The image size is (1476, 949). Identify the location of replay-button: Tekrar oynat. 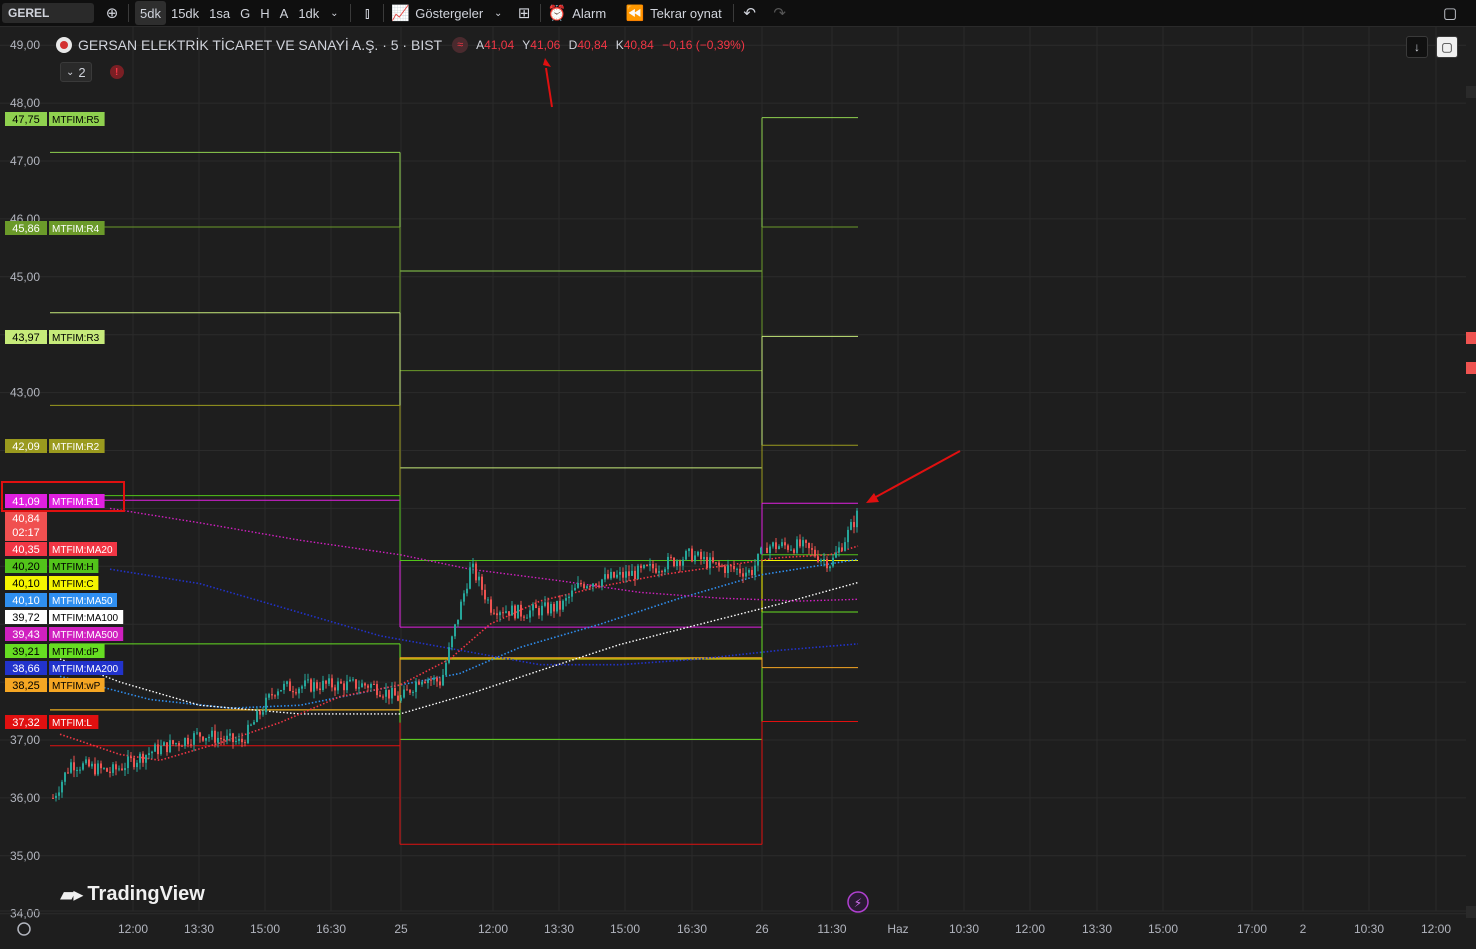
(686, 13).